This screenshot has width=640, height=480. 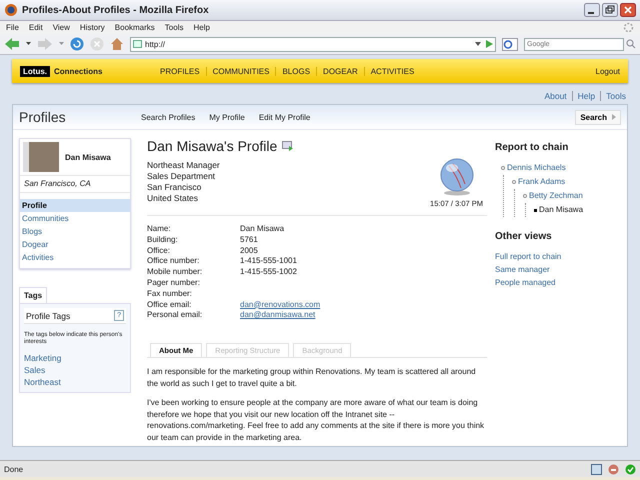 What do you see at coordinates (630, 469) in the screenshot?
I see `check-icon` at bounding box center [630, 469].